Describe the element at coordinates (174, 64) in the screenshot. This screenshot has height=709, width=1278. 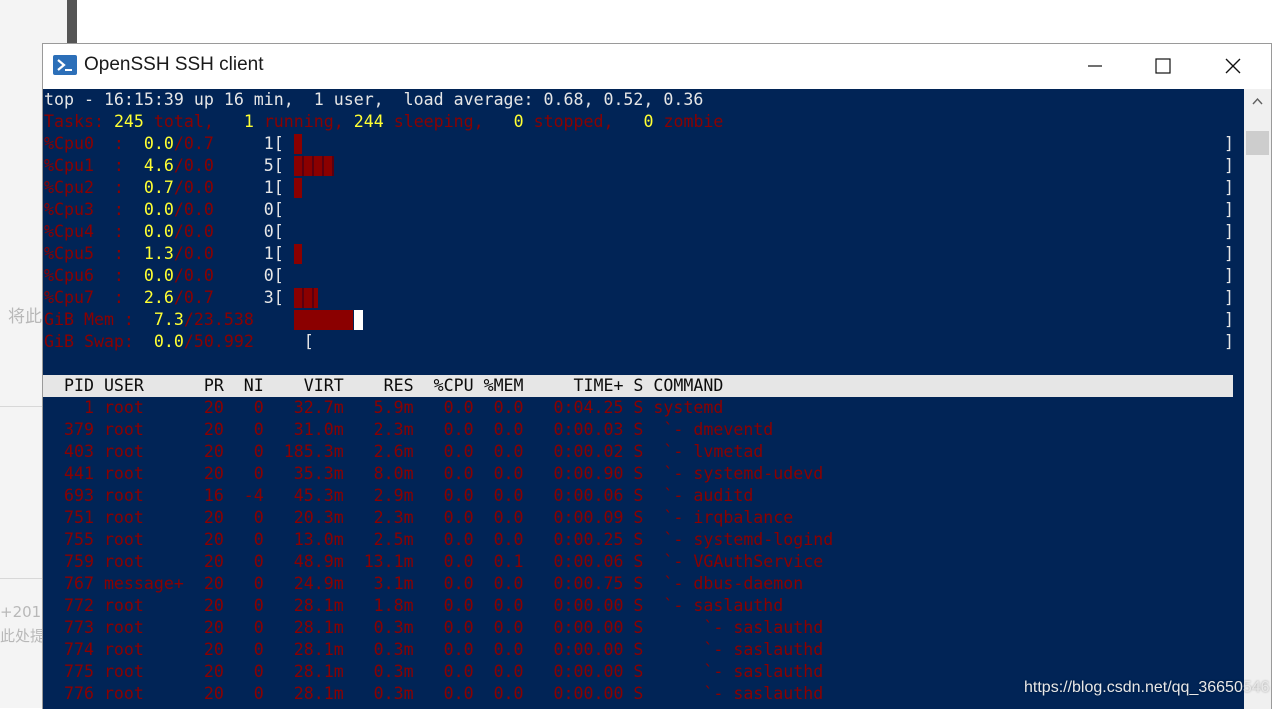
I see `window-title: OpenSSH SSH client` at that location.